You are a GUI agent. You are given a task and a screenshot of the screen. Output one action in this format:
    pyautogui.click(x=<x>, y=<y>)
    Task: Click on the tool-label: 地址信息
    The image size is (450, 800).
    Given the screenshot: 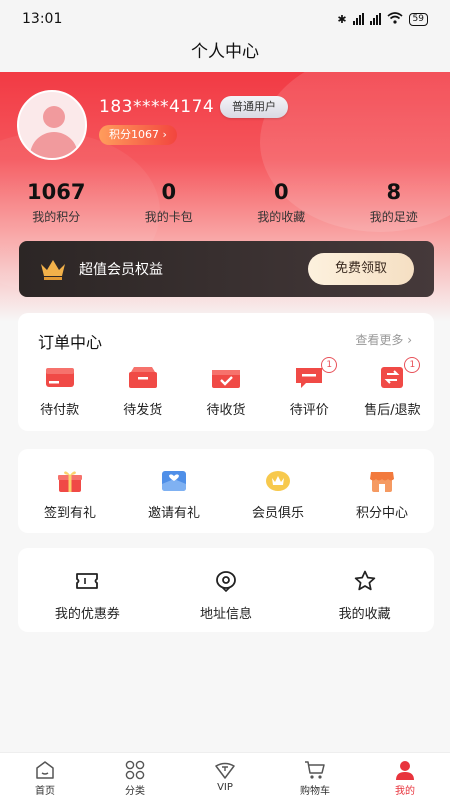 What is the action you would take?
    pyautogui.click(x=226, y=614)
    